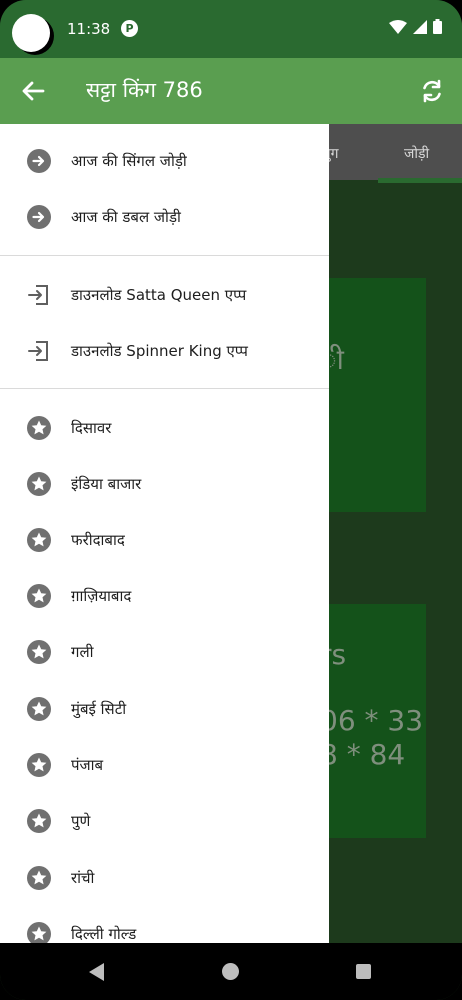 The width and height of the screenshot is (462, 1000). What do you see at coordinates (164, 652) in the screenshot?
I see `drawer-item-gali: गली` at bounding box center [164, 652].